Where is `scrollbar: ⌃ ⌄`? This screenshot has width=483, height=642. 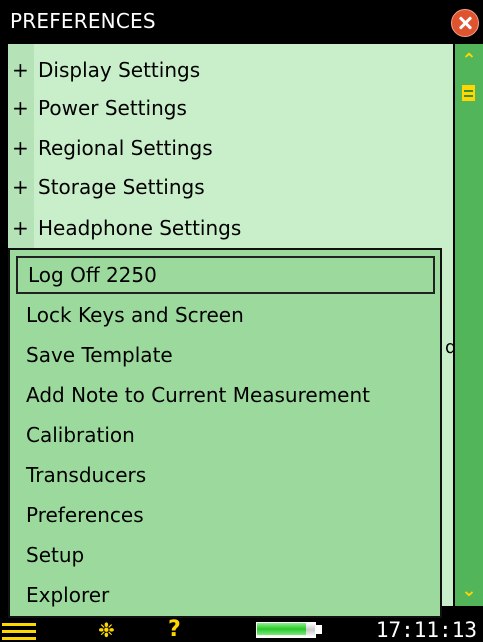
scrollbar: ⌃ ⌄ is located at coordinates (469, 325).